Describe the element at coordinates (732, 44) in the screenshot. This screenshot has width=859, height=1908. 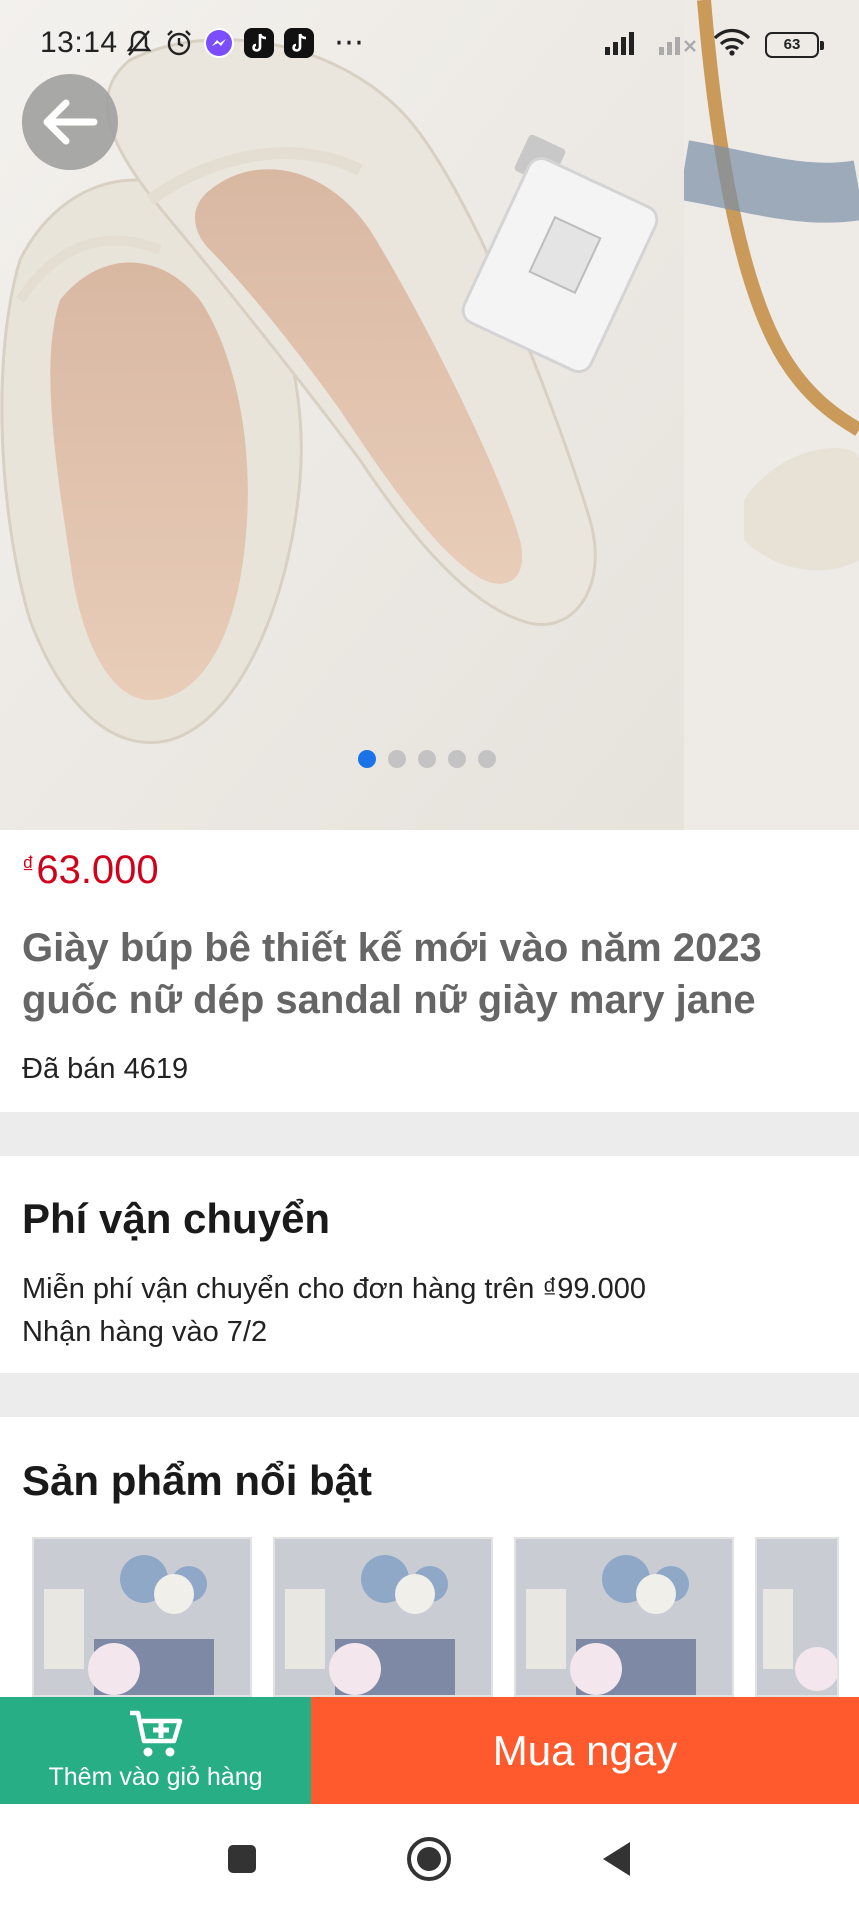
I see `wifi-icon` at that location.